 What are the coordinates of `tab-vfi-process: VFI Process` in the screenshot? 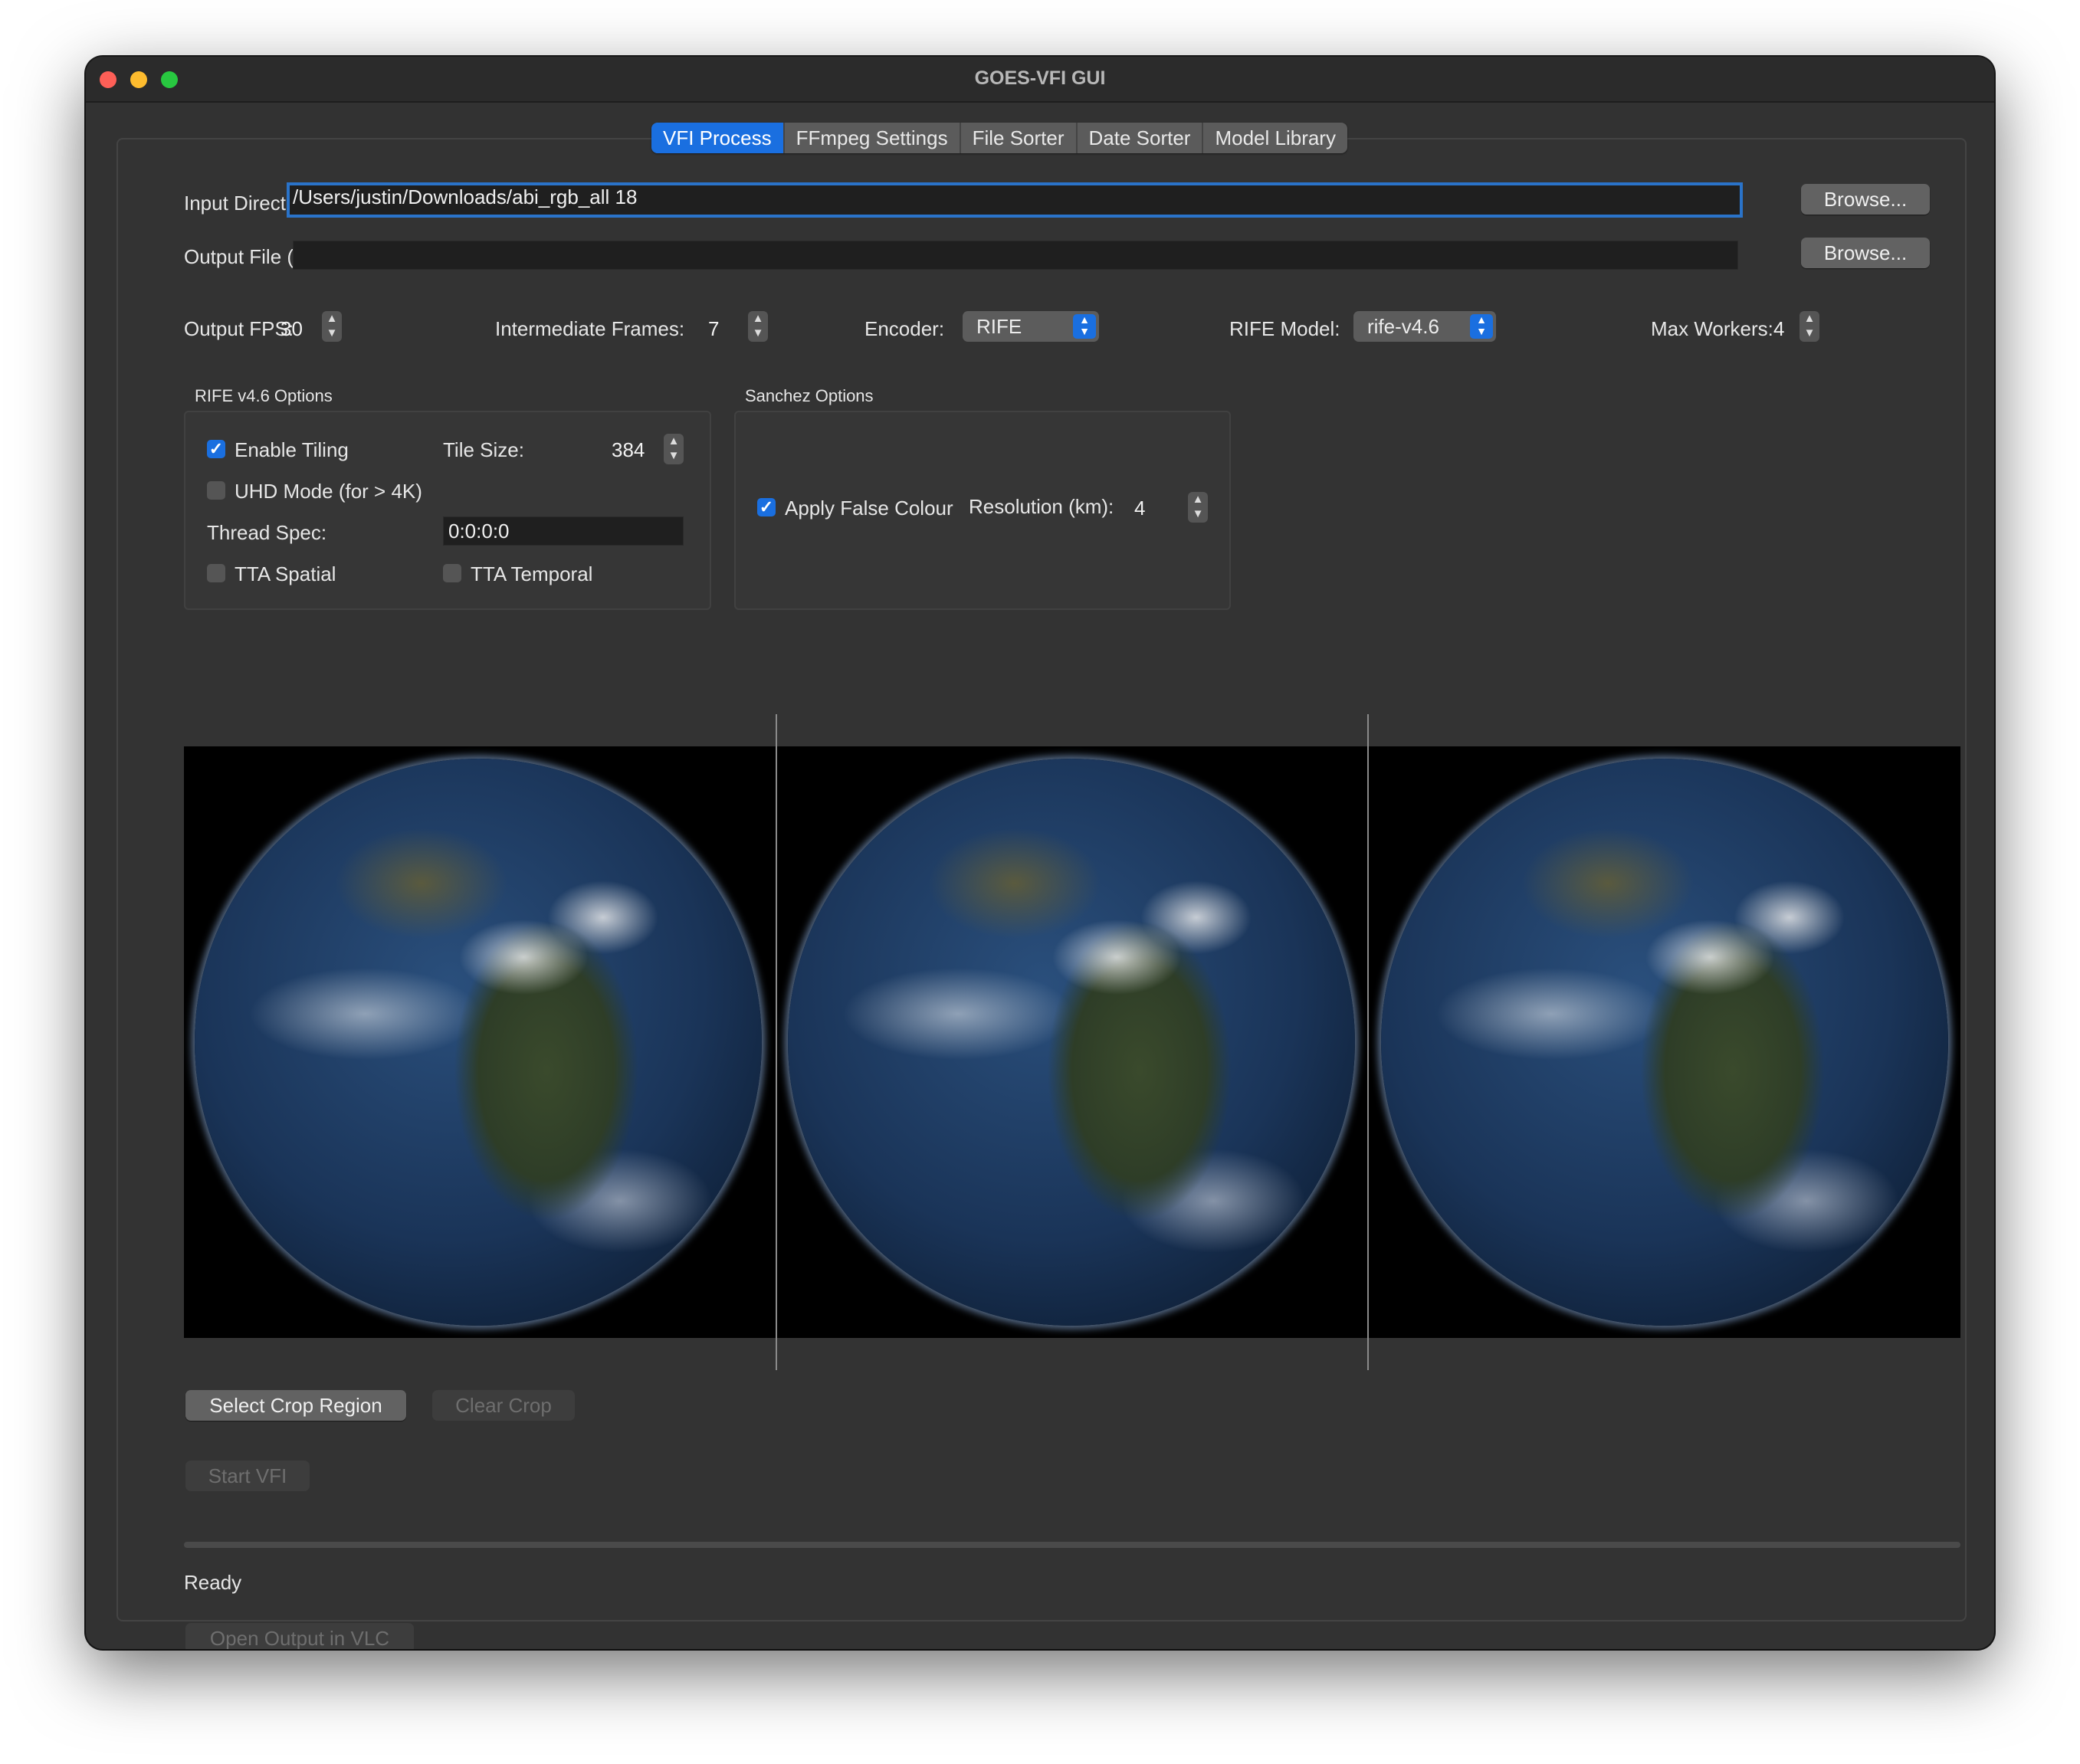 It's located at (718, 138).